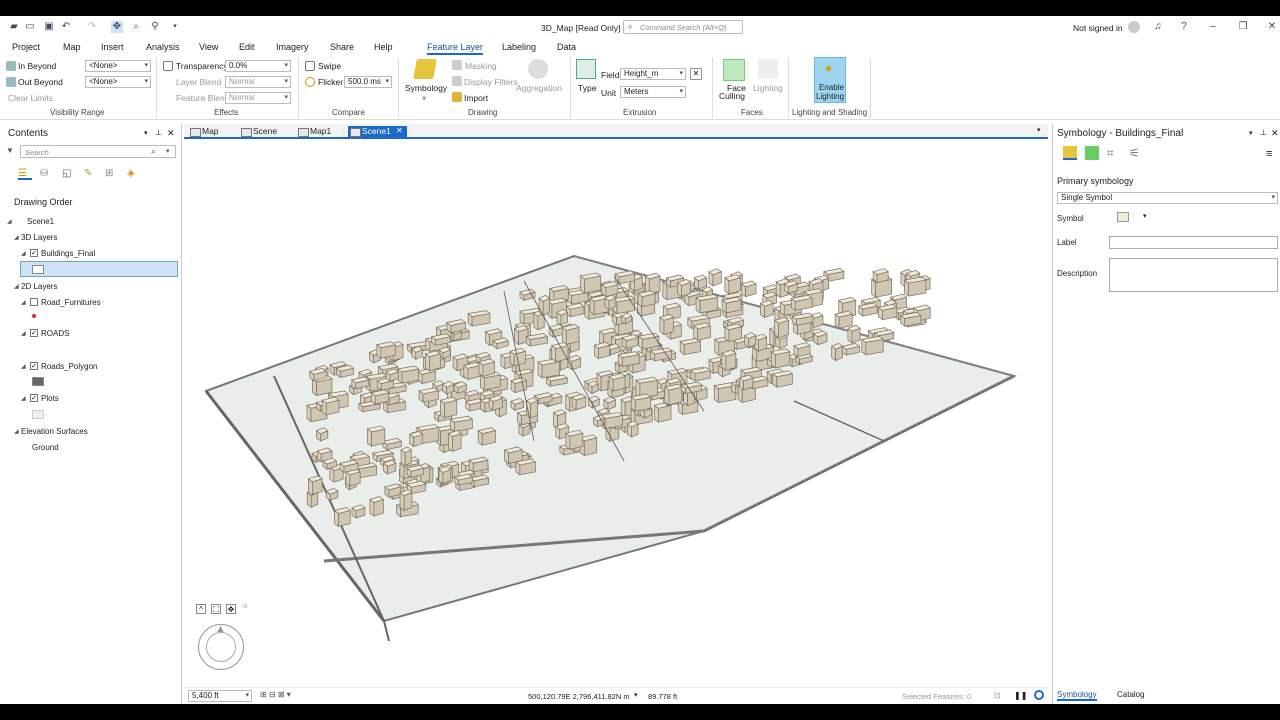 The image size is (1280, 720). What do you see at coordinates (69, 366) in the screenshot?
I see `layer-roads-polygon: Roads_Polygon` at bounding box center [69, 366].